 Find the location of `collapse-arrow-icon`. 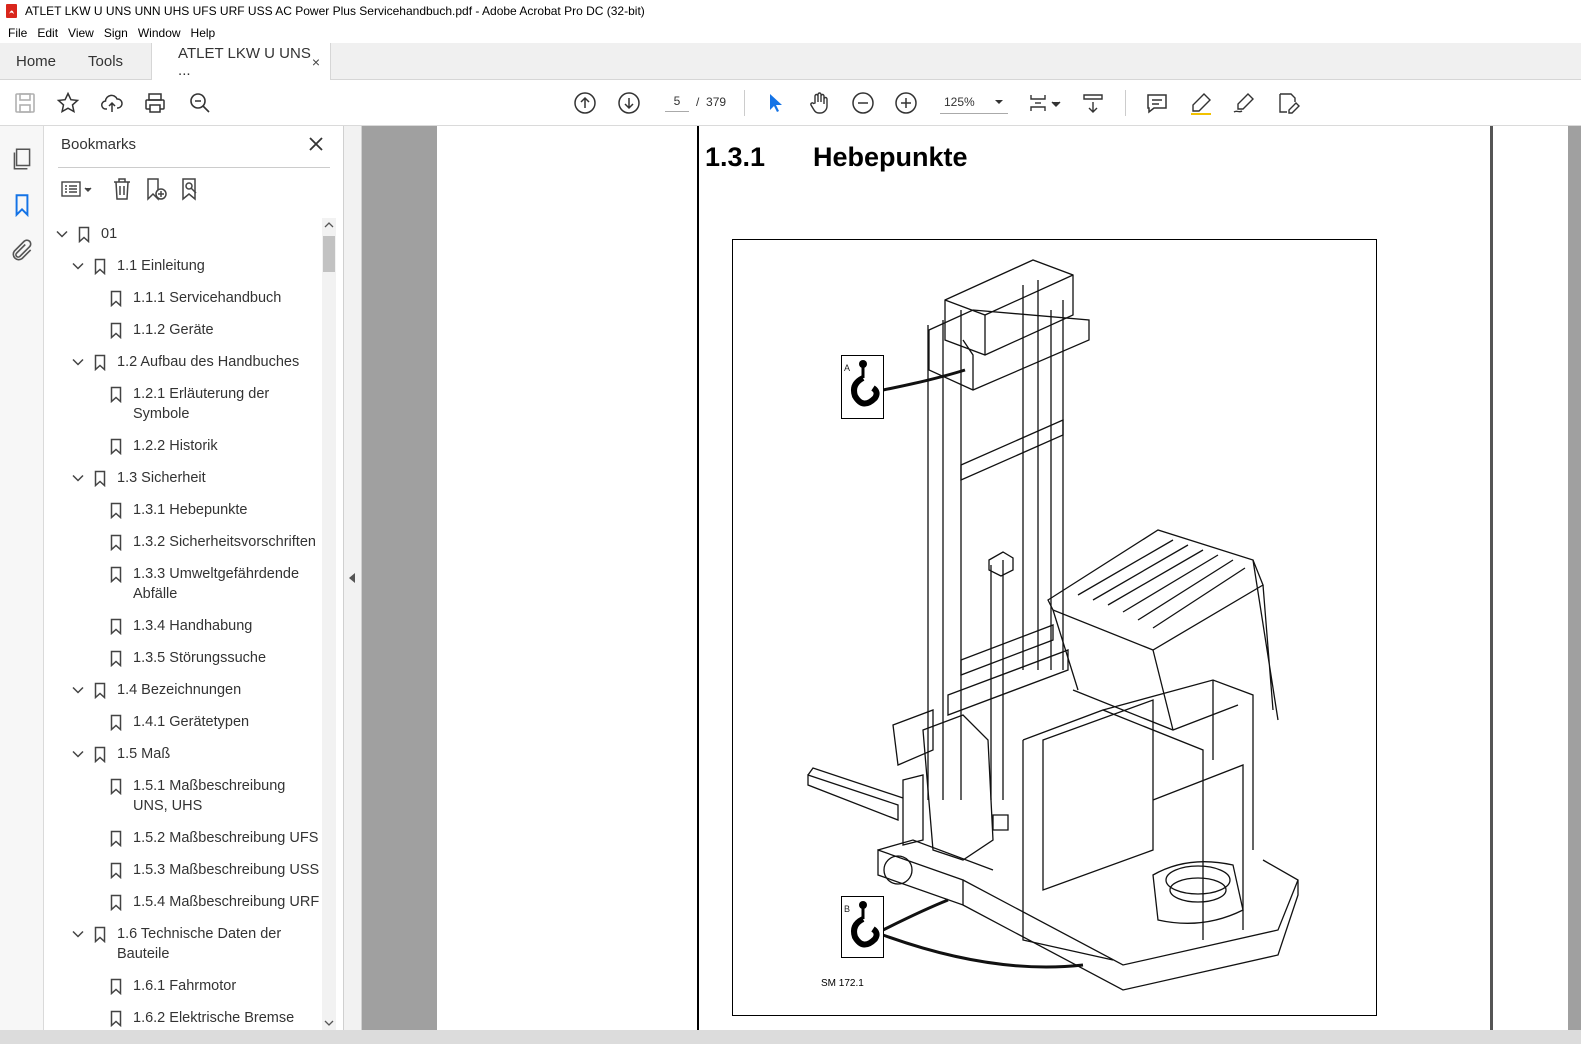

collapse-arrow-icon is located at coordinates (352, 578).